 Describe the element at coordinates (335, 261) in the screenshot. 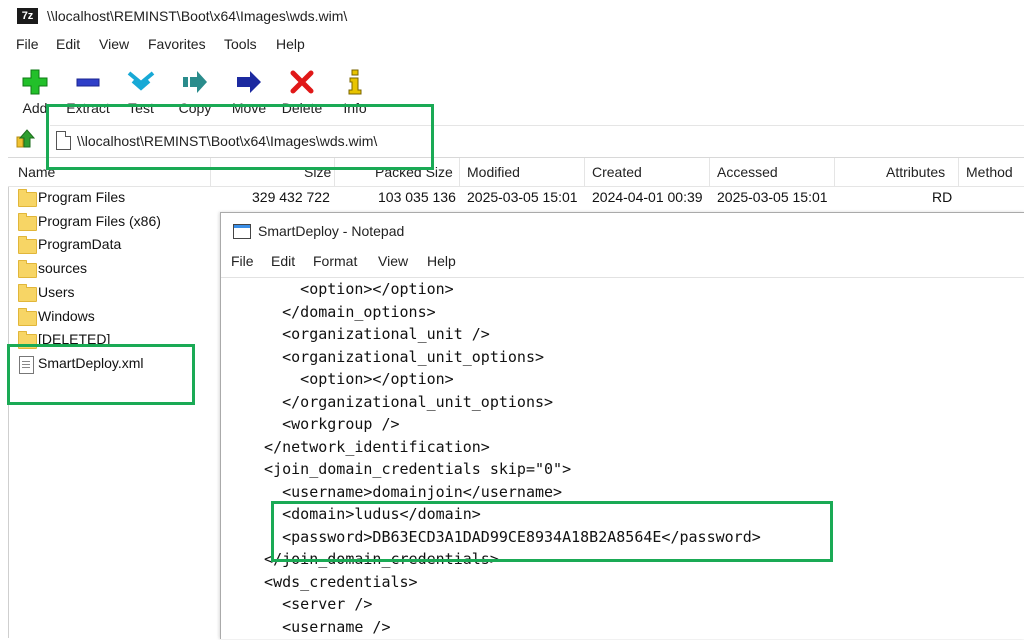

I see `notepad-menu-format: Format` at that location.